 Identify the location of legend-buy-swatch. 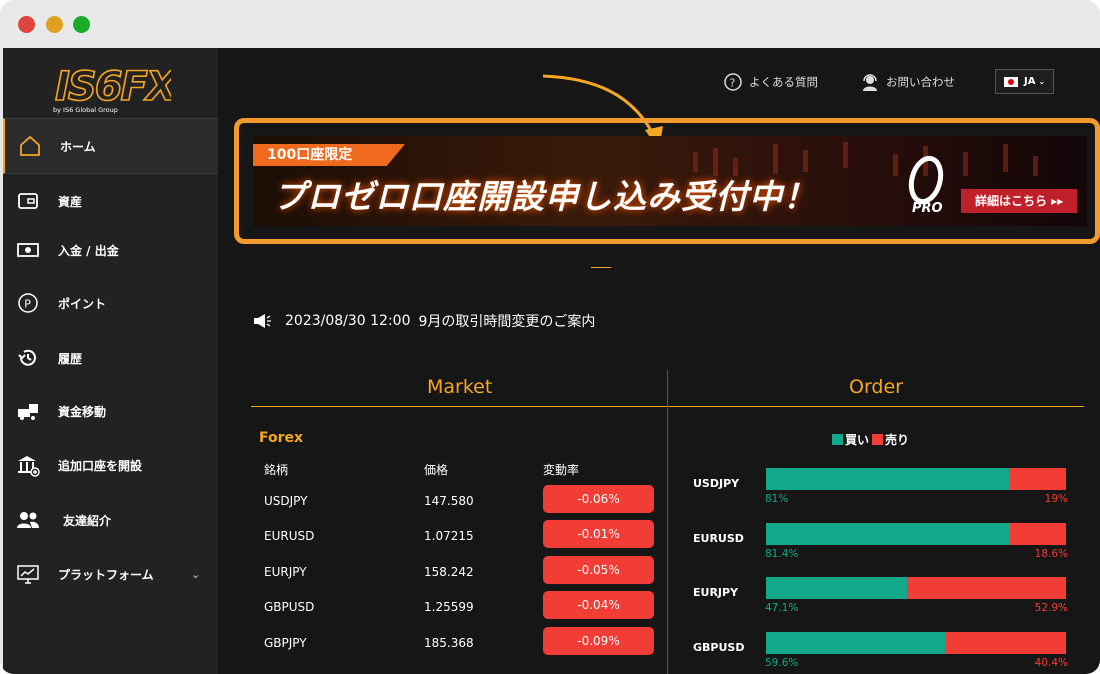
(837, 439).